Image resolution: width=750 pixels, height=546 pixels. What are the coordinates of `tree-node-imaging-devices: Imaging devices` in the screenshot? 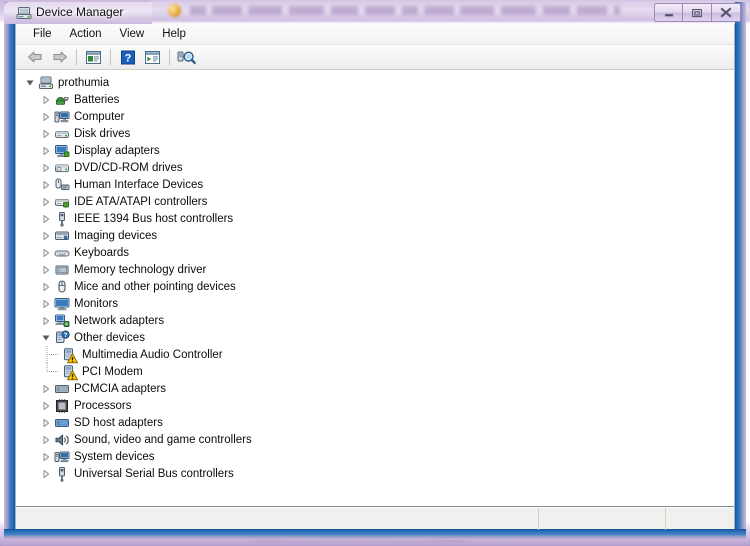 It's located at (375, 235).